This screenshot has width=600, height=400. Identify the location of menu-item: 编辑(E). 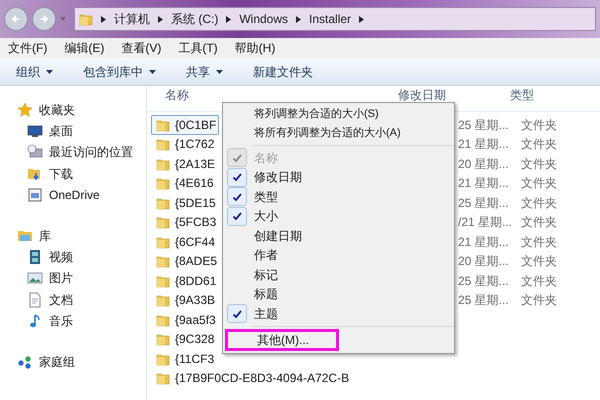
(84, 48).